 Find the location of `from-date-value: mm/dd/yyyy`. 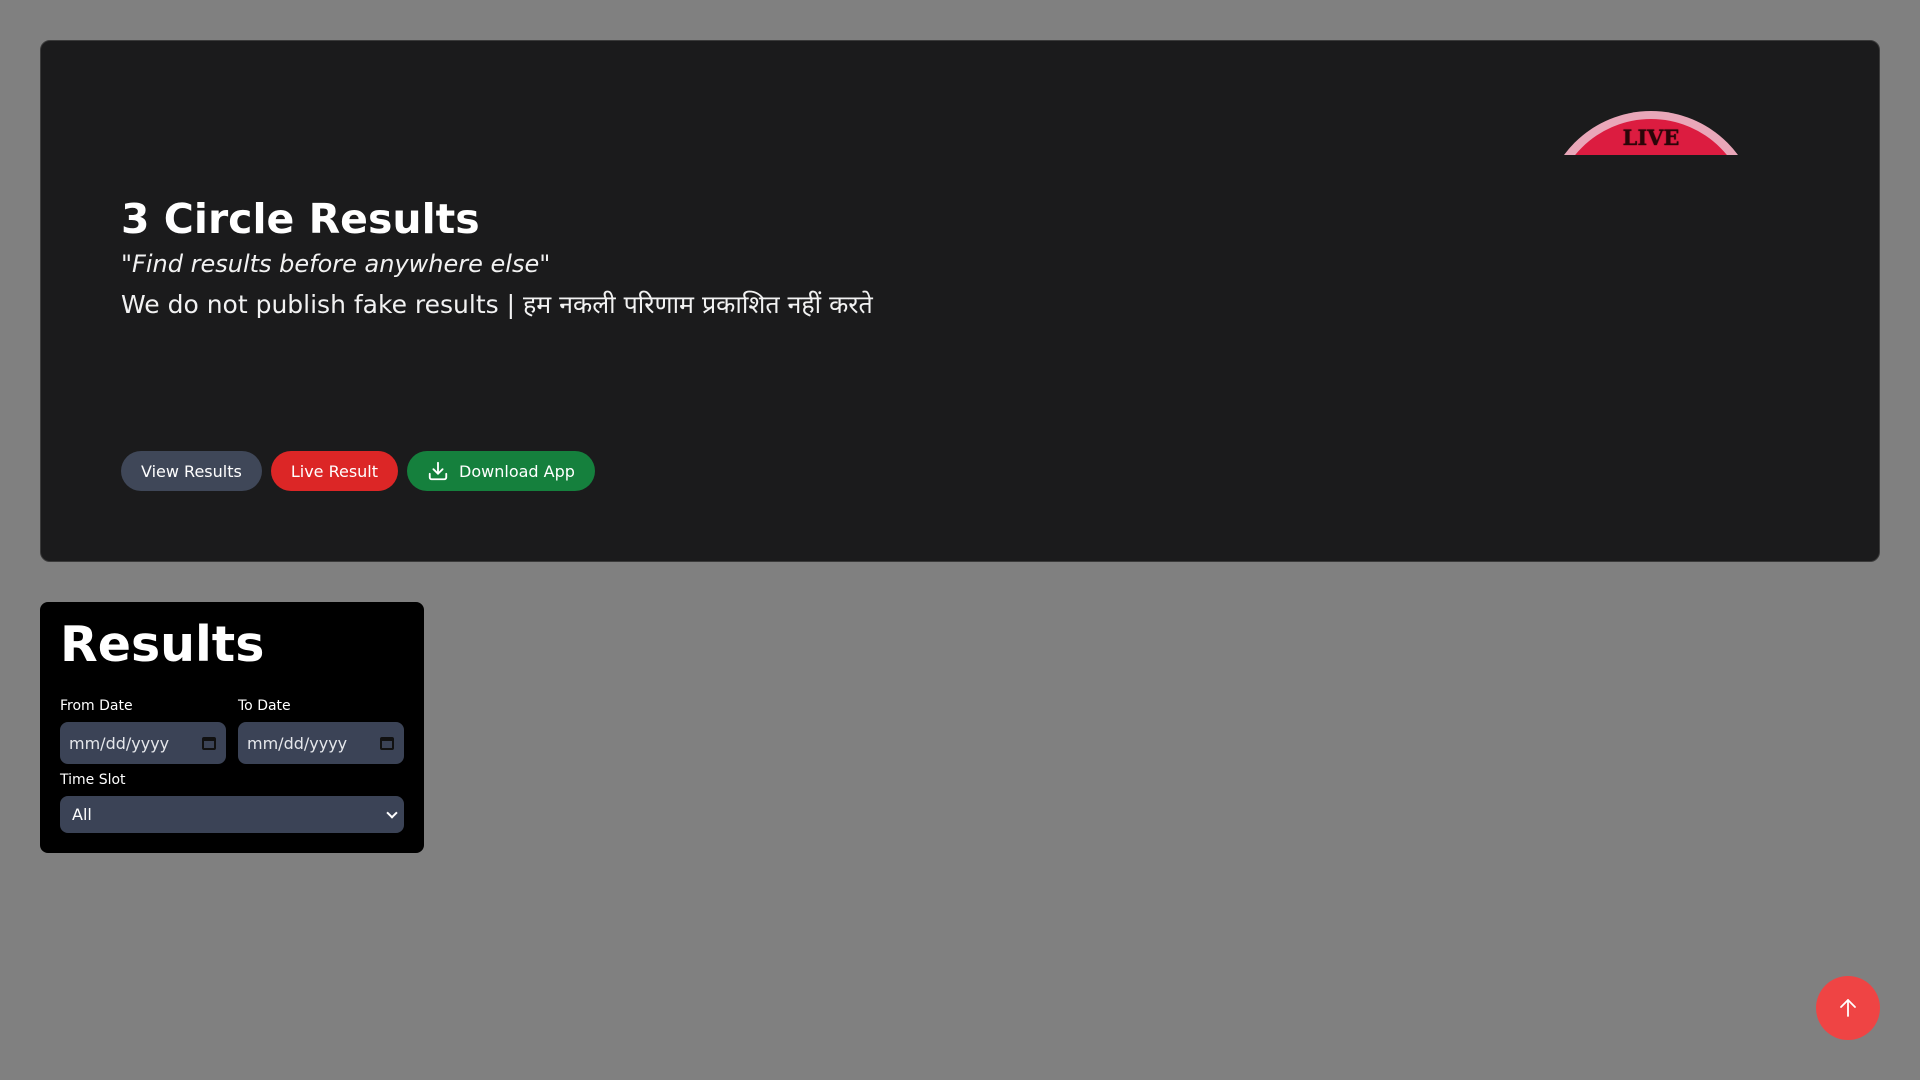

from-date-value: mm/dd/yyyy is located at coordinates (119, 743).